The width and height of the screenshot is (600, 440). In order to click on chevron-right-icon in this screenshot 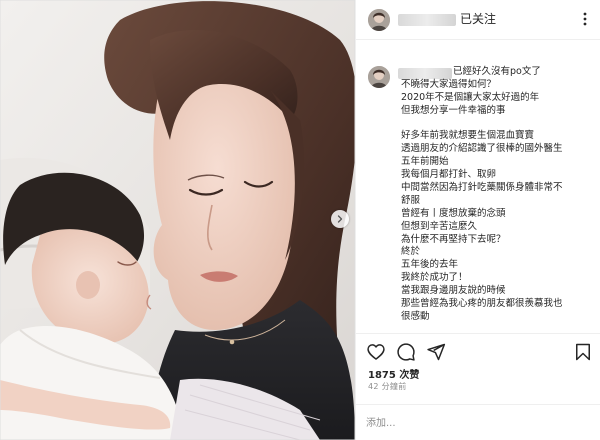, I will do `click(340, 219)`.